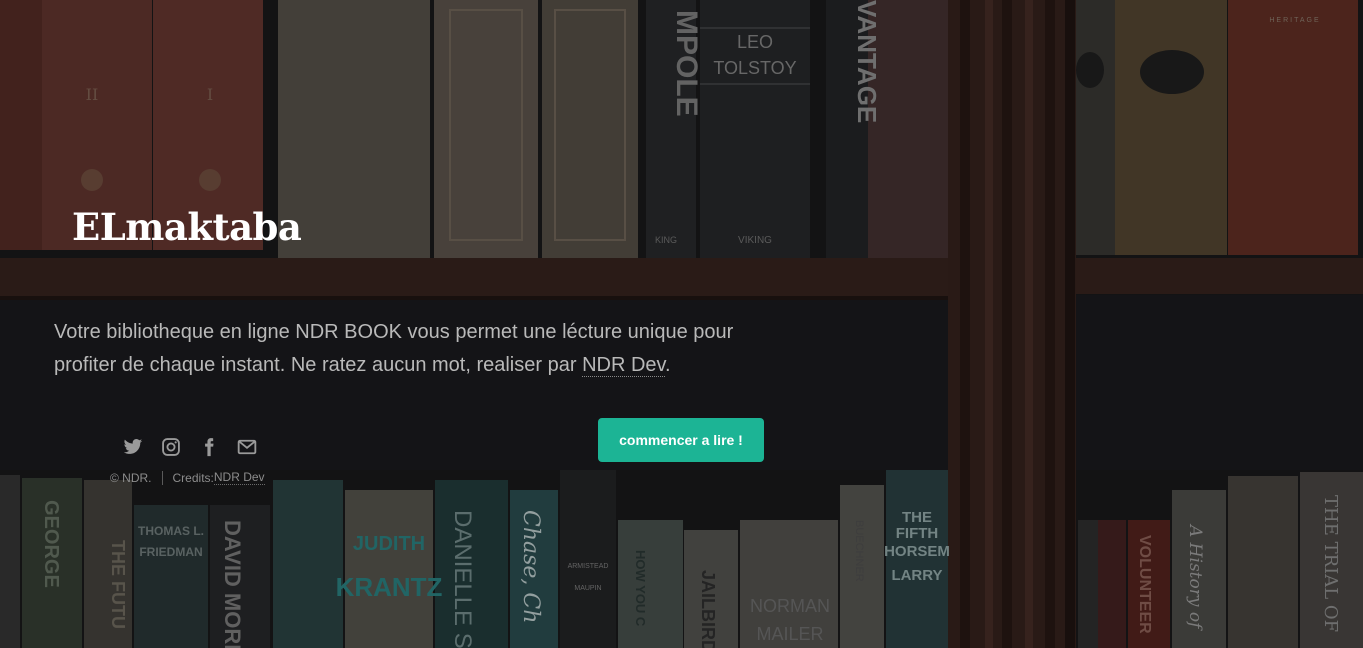 Image resolution: width=1363 pixels, height=648 pixels. Describe the element at coordinates (133, 447) in the screenshot. I see `twitter-icon` at that location.